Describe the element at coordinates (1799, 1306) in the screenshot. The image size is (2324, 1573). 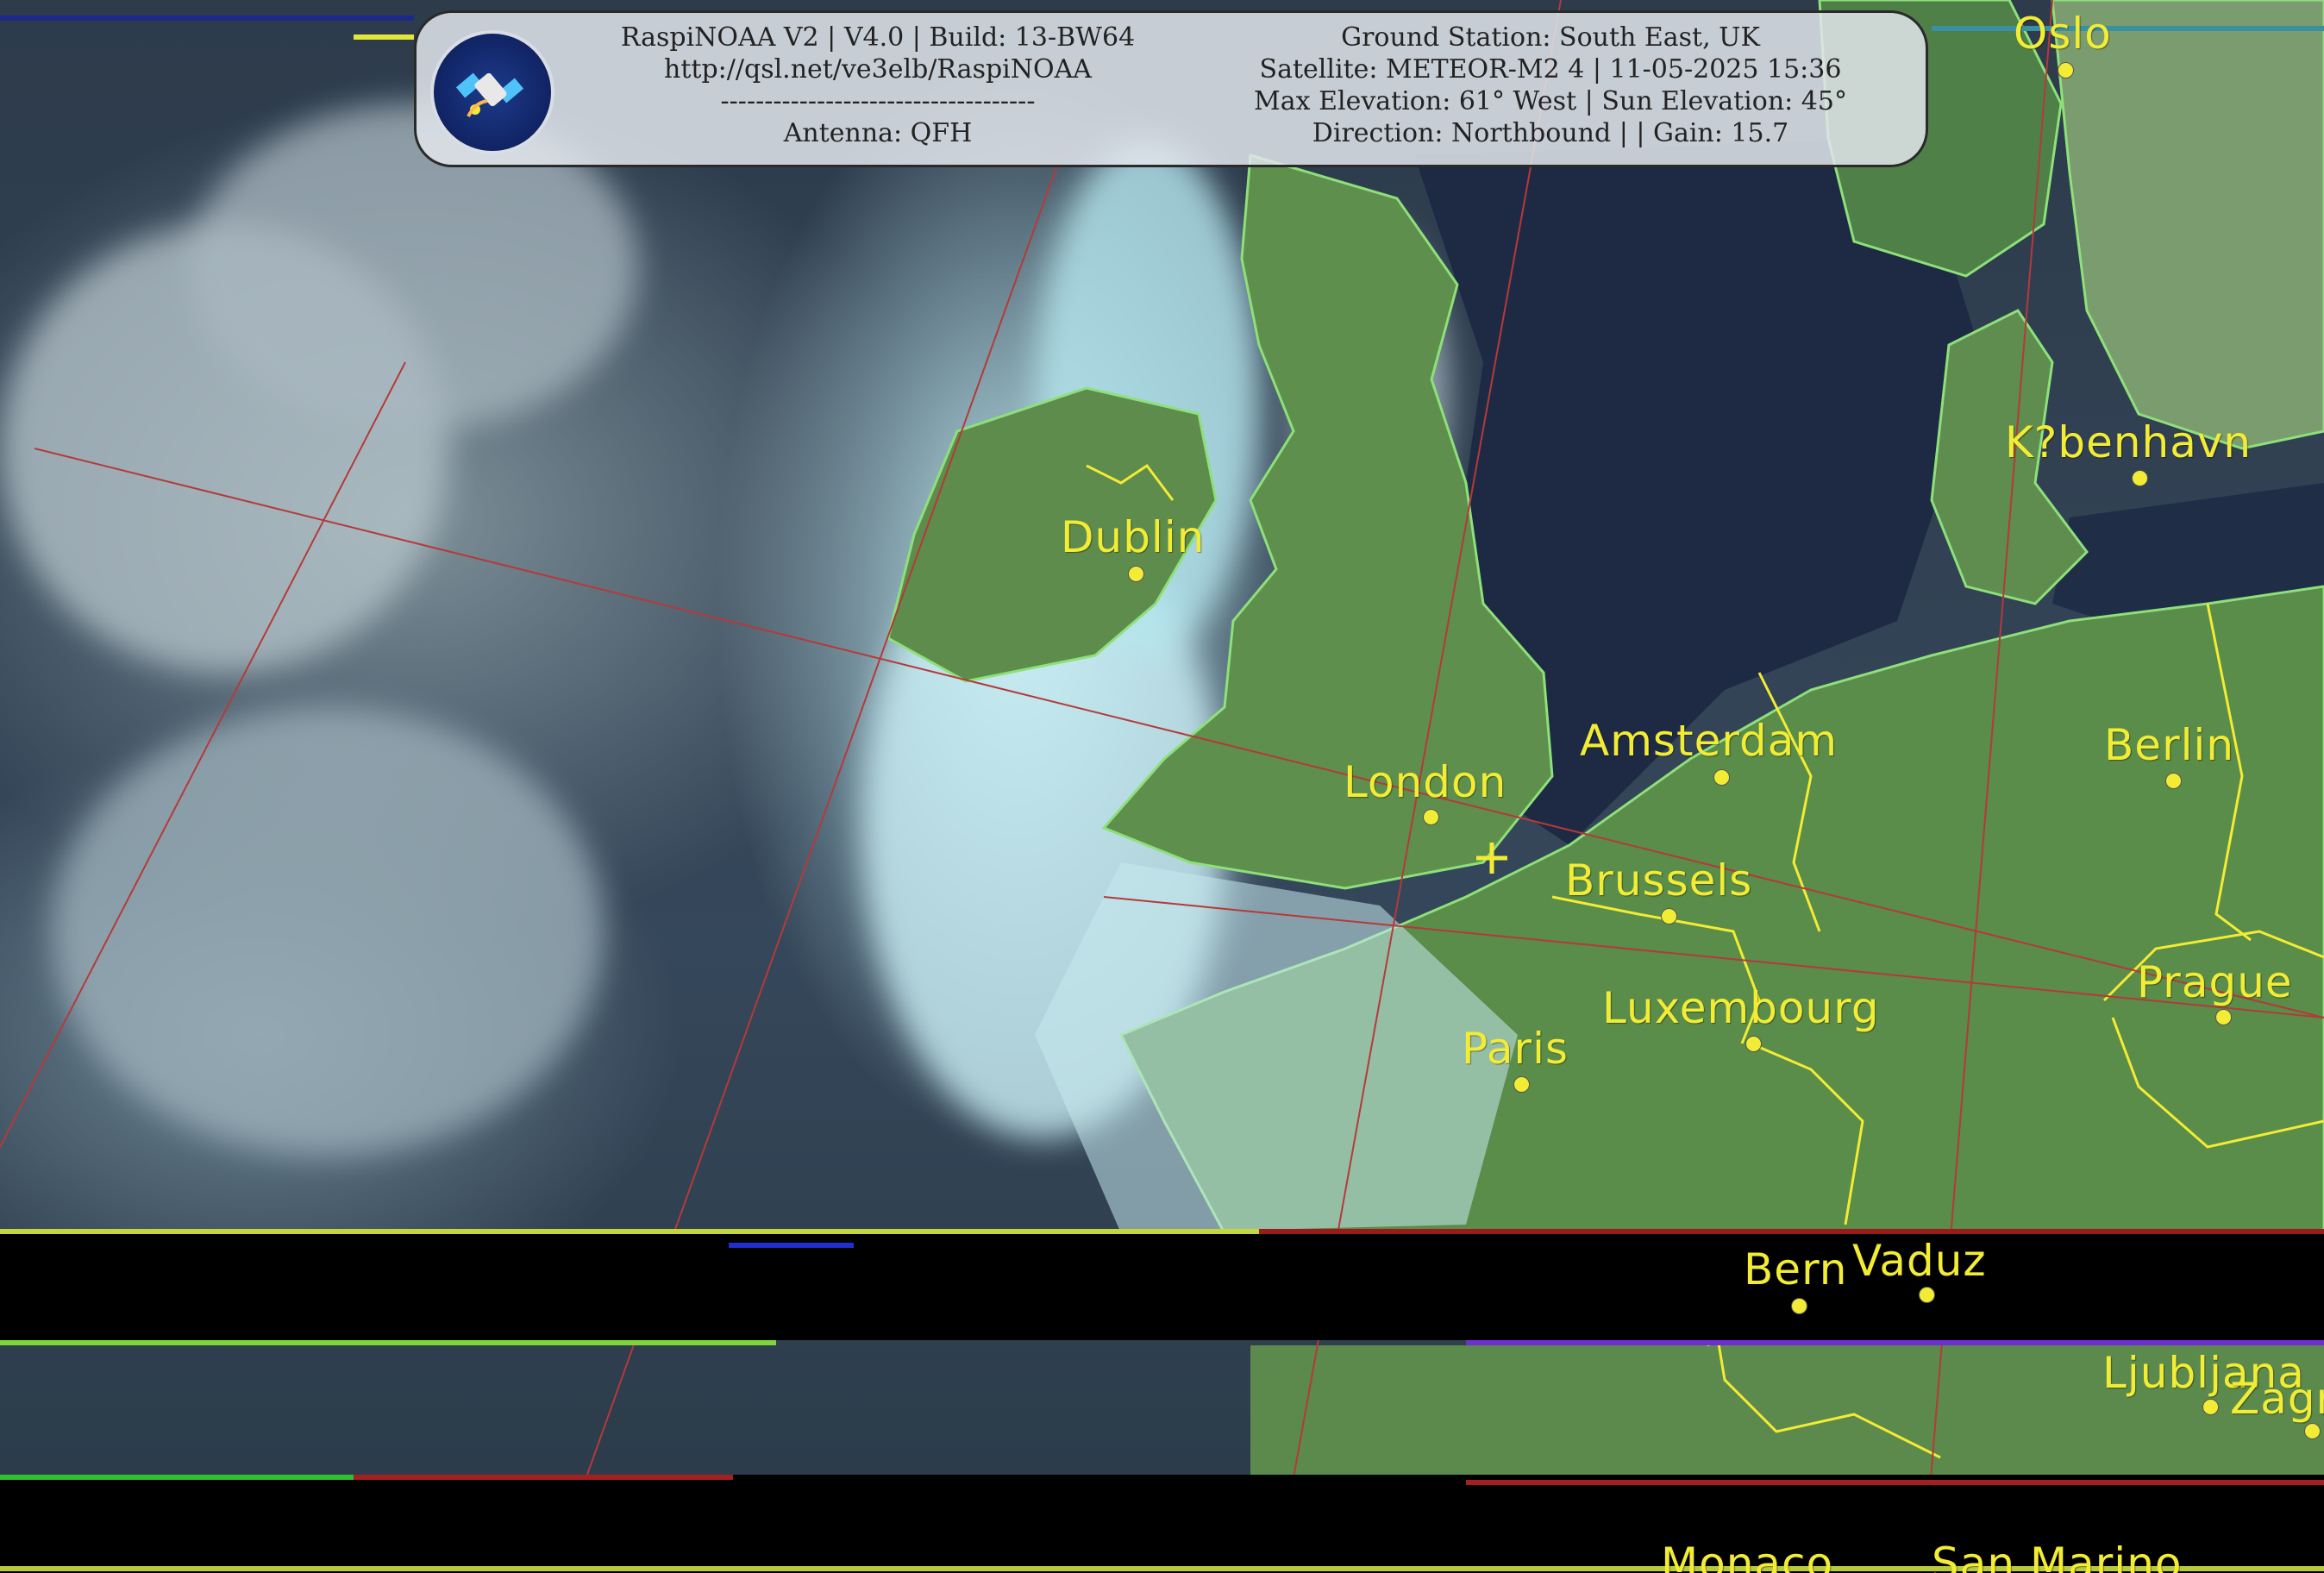
I see `city-dot-bern` at that location.